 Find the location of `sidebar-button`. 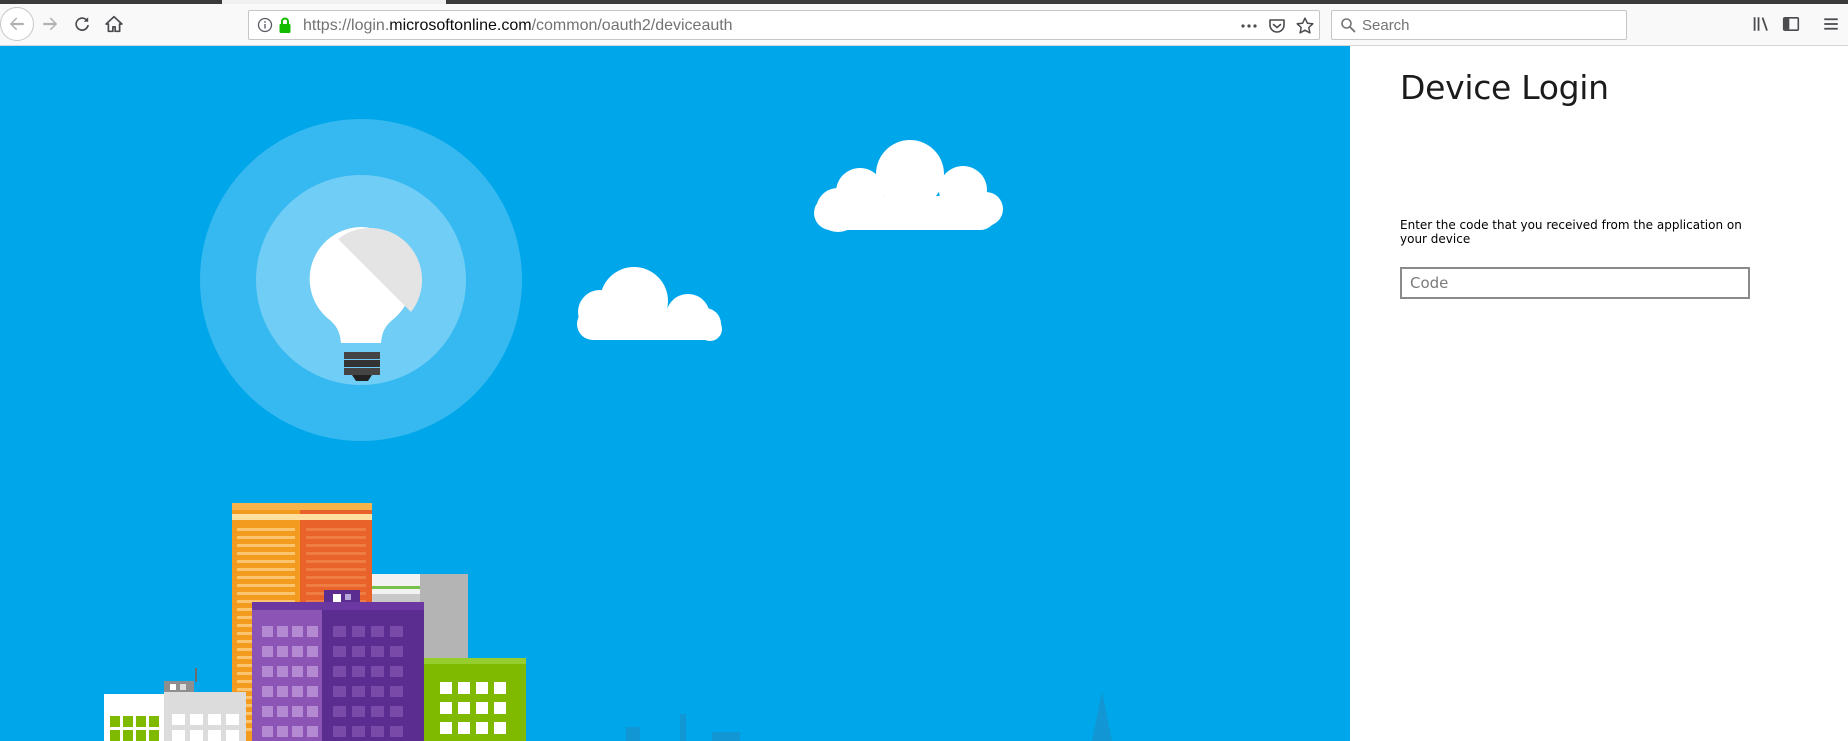

sidebar-button is located at coordinates (1791, 24).